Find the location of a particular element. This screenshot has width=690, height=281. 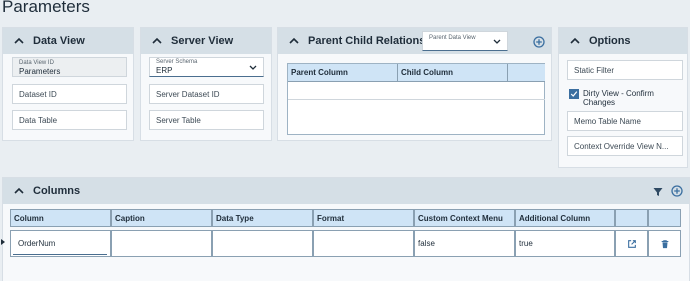

cell-additional-column: true is located at coordinates (565, 243).